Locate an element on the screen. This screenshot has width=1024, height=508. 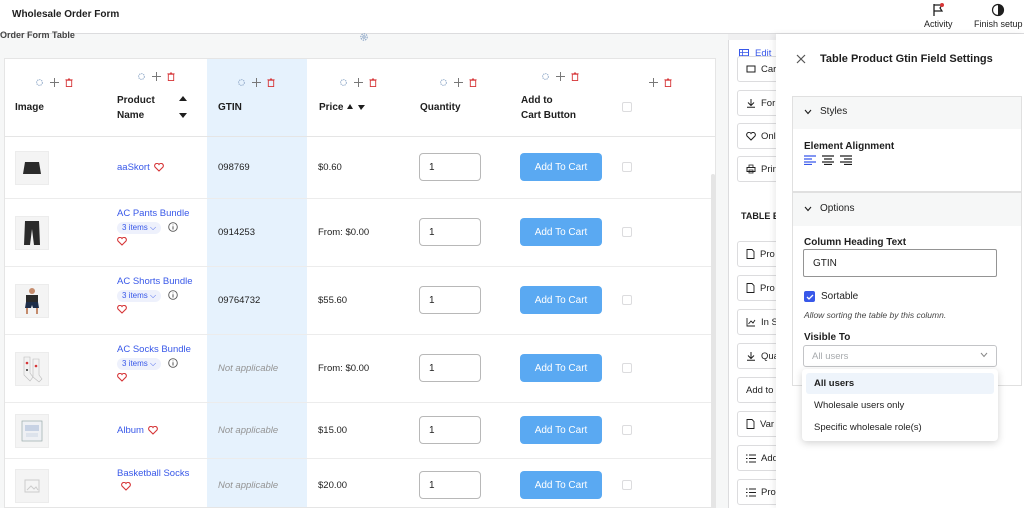
header-cart-line1: Add to is located at coordinates (537, 100).